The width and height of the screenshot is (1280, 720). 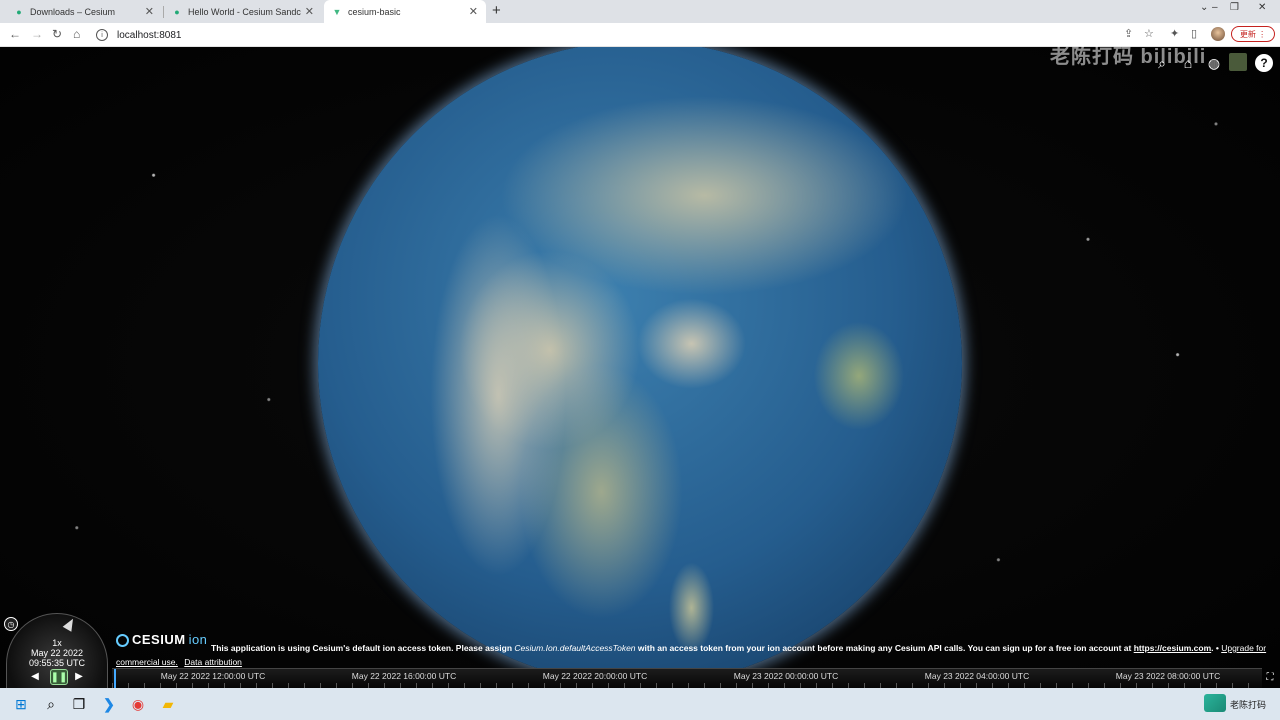 I want to click on file-explorer-icon: ▰, so click(x=168, y=704).